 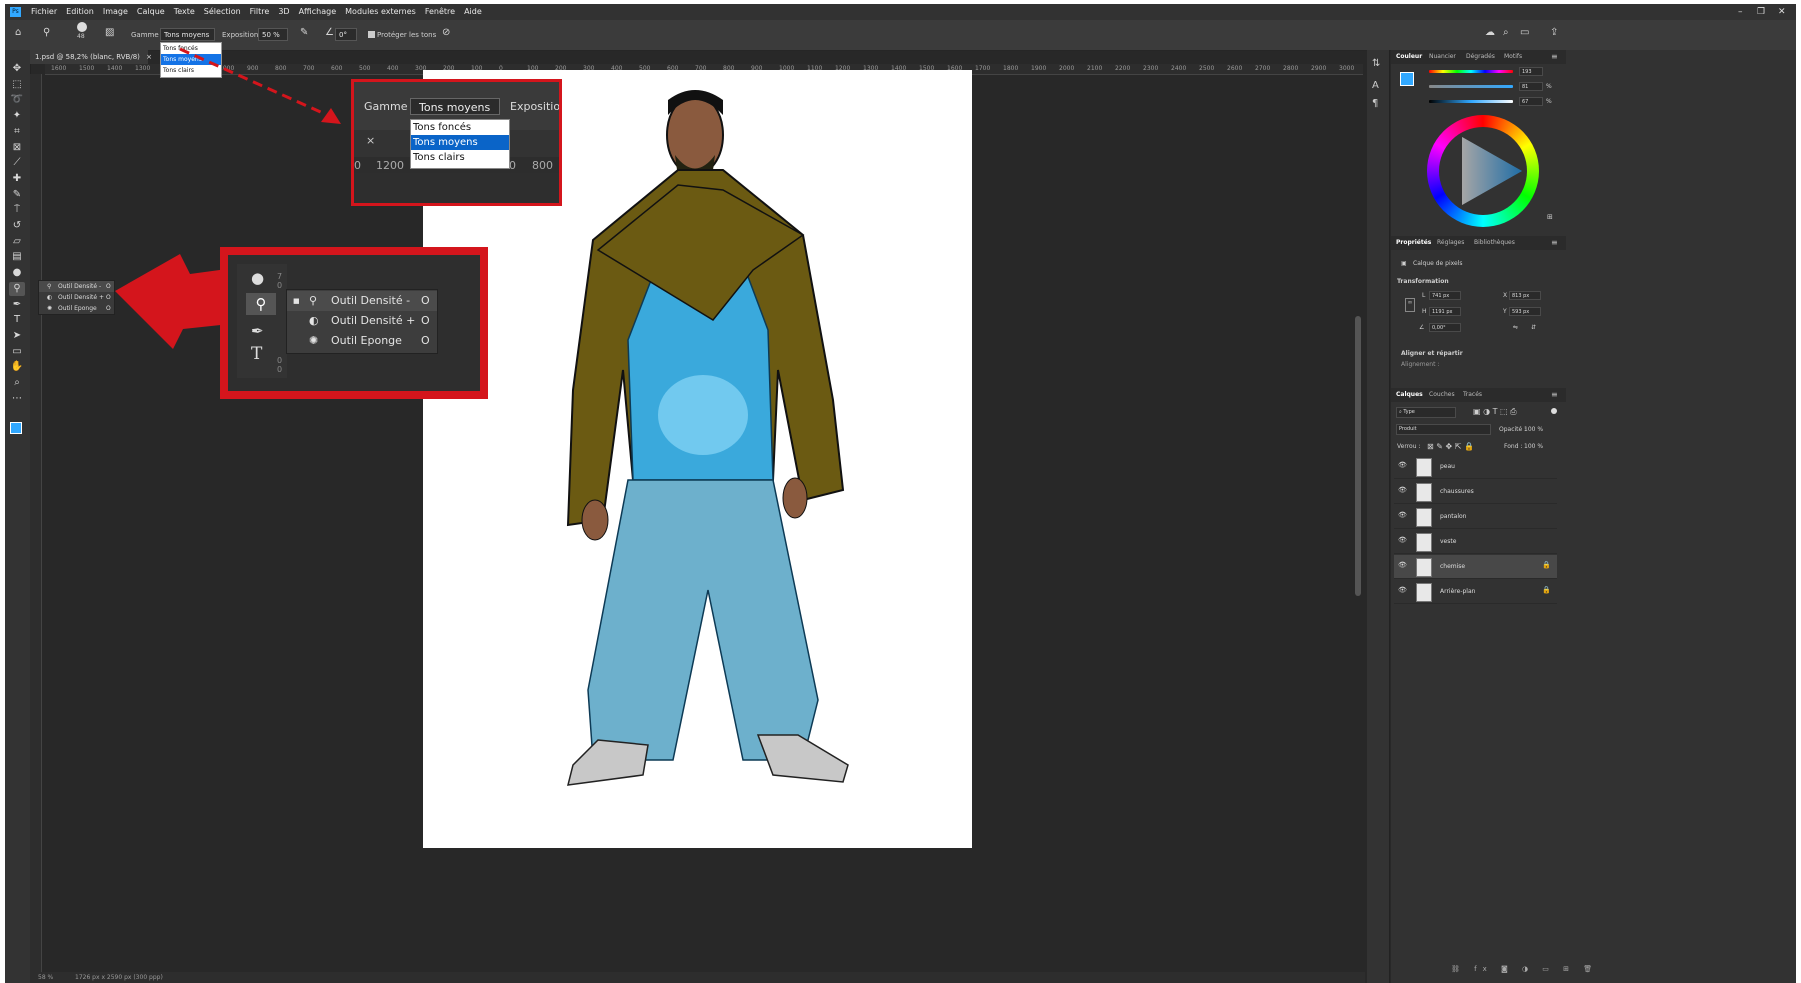 What do you see at coordinates (1533, 429) in the screenshot?
I see `opacity-input: 100 %` at bounding box center [1533, 429].